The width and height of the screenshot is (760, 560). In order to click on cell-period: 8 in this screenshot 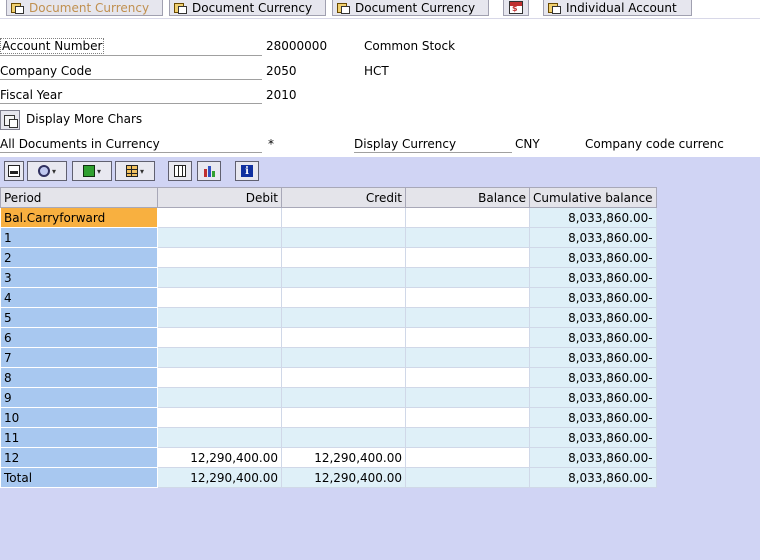, I will do `click(79, 377)`.